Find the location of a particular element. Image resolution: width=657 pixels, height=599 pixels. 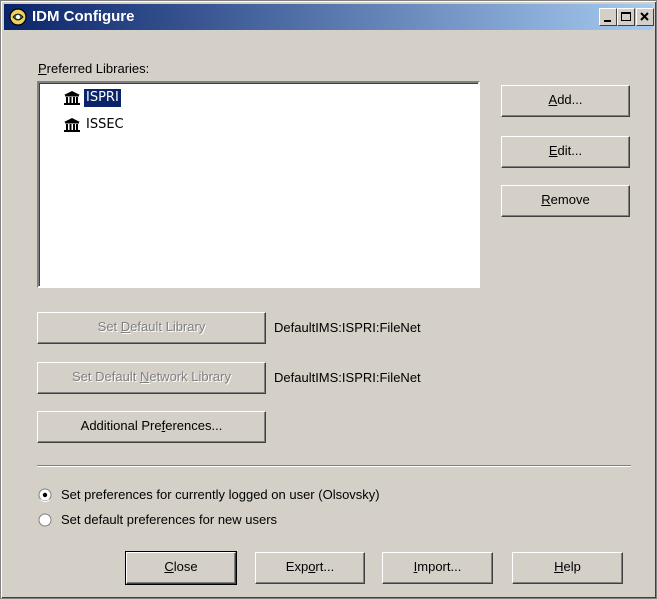

minimize-button is located at coordinates (608, 17).